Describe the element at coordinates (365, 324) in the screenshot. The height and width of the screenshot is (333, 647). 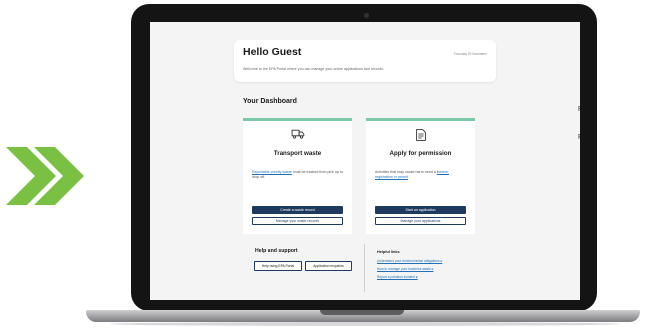
I see `laptop-shadow` at that location.